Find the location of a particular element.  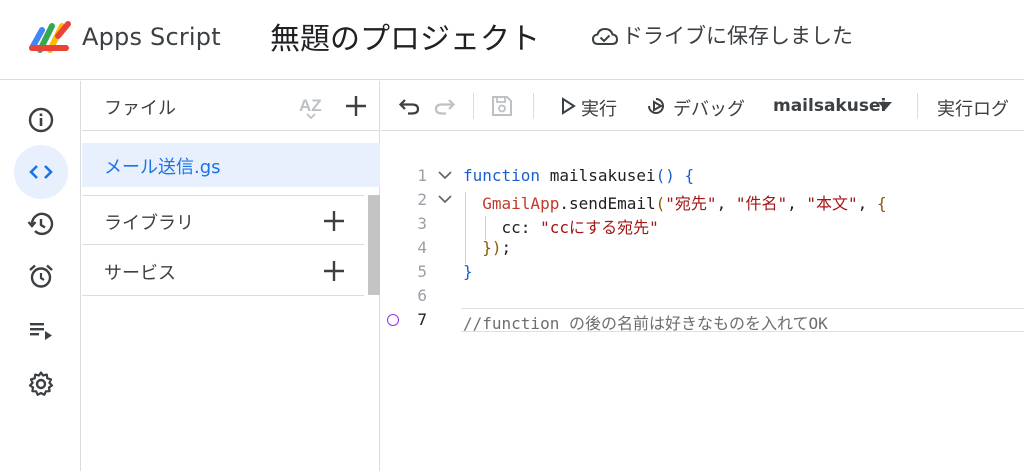

debug-icon is located at coordinates (656, 106).